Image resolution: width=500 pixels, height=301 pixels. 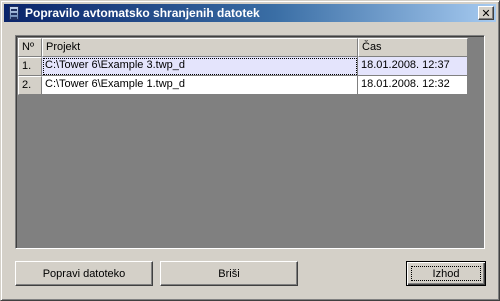 I want to click on focus-rectangle, so click(x=446, y=273).